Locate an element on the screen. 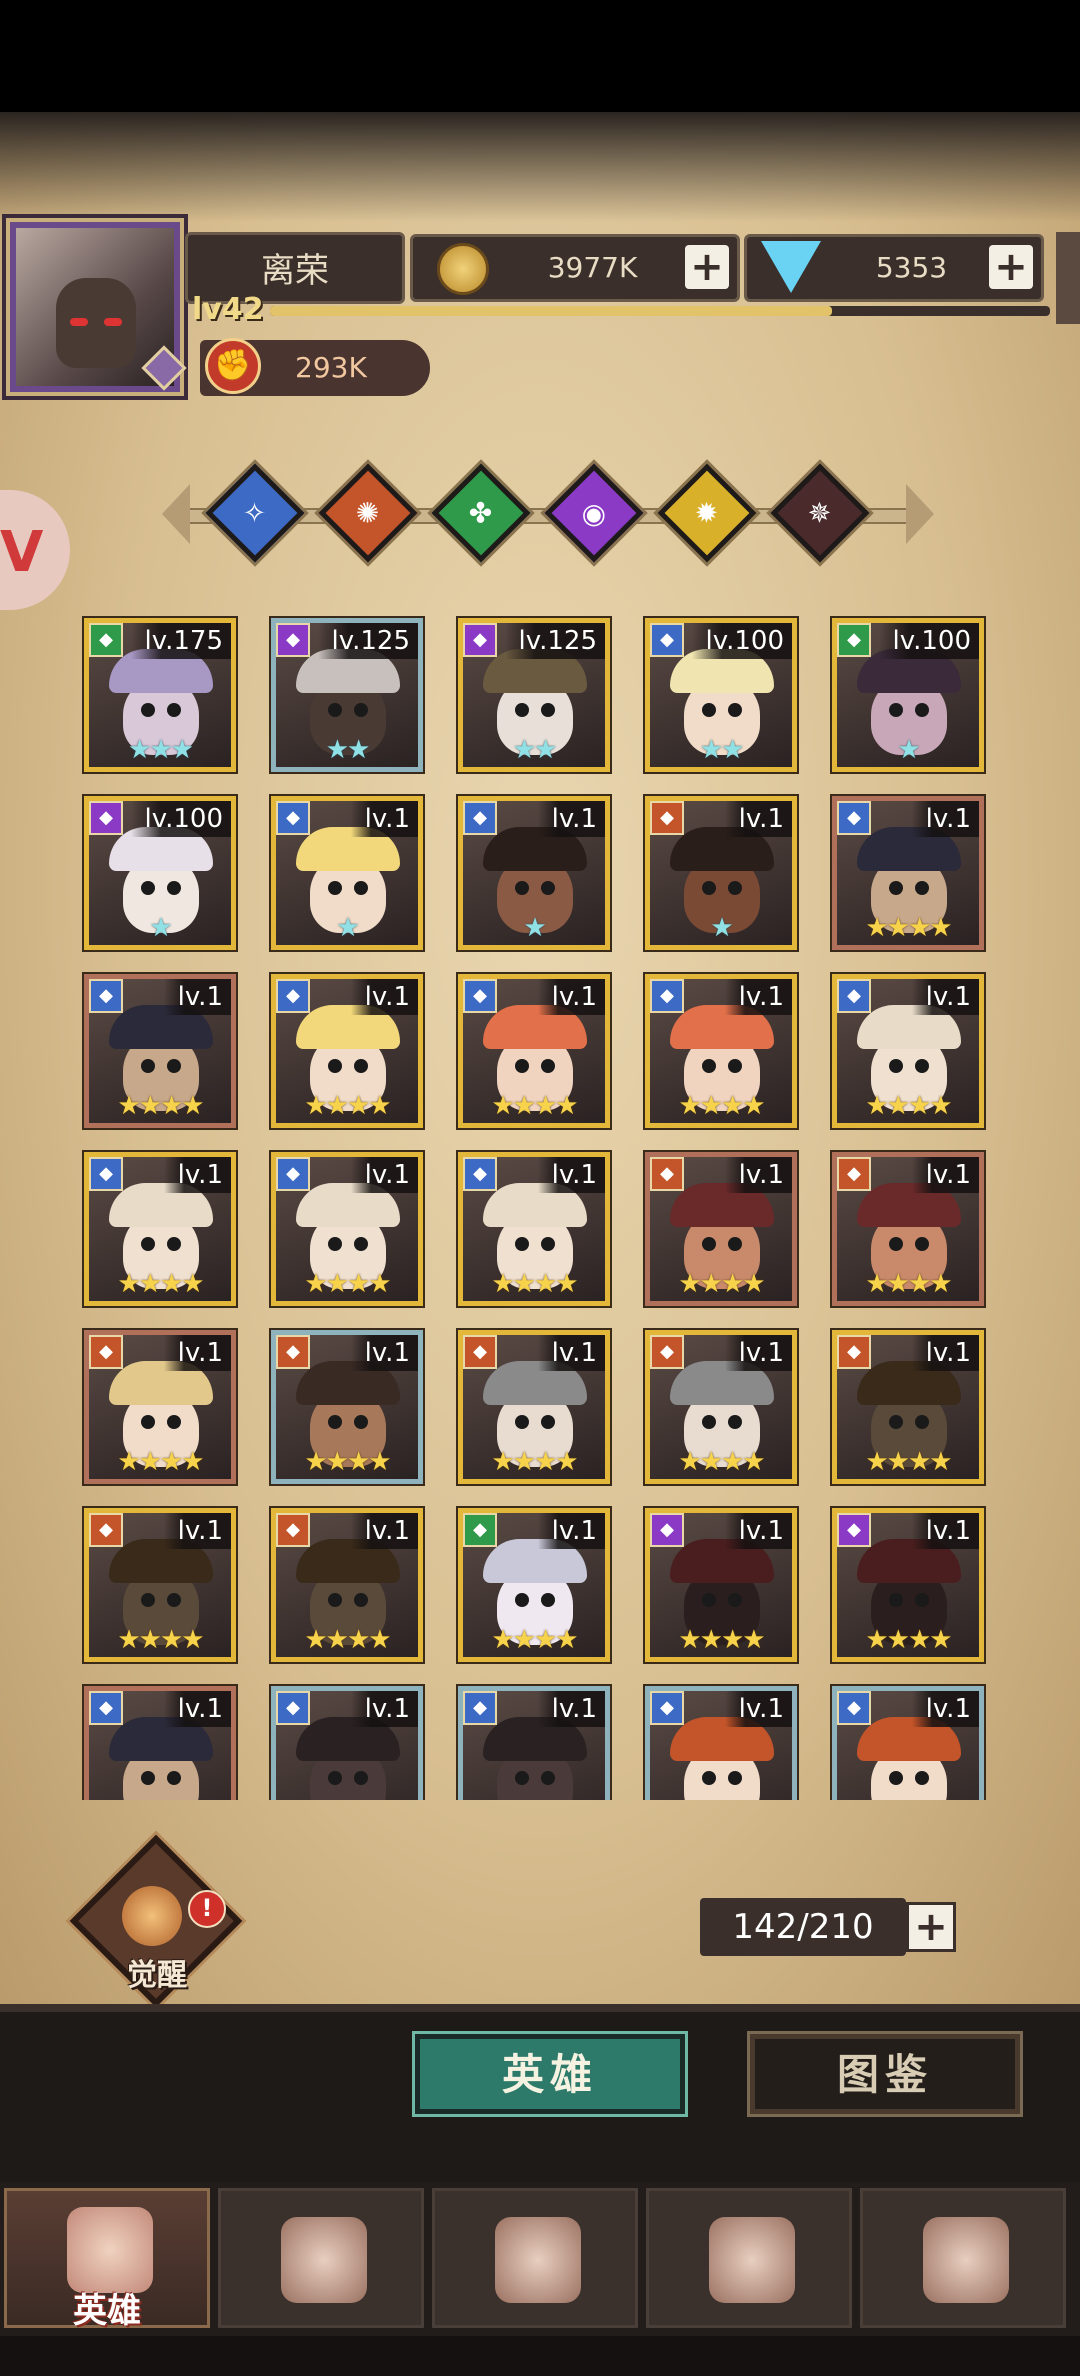 This screenshot has width=1080, height=2376. filter-prev-arrow-icon is located at coordinates (176, 514).